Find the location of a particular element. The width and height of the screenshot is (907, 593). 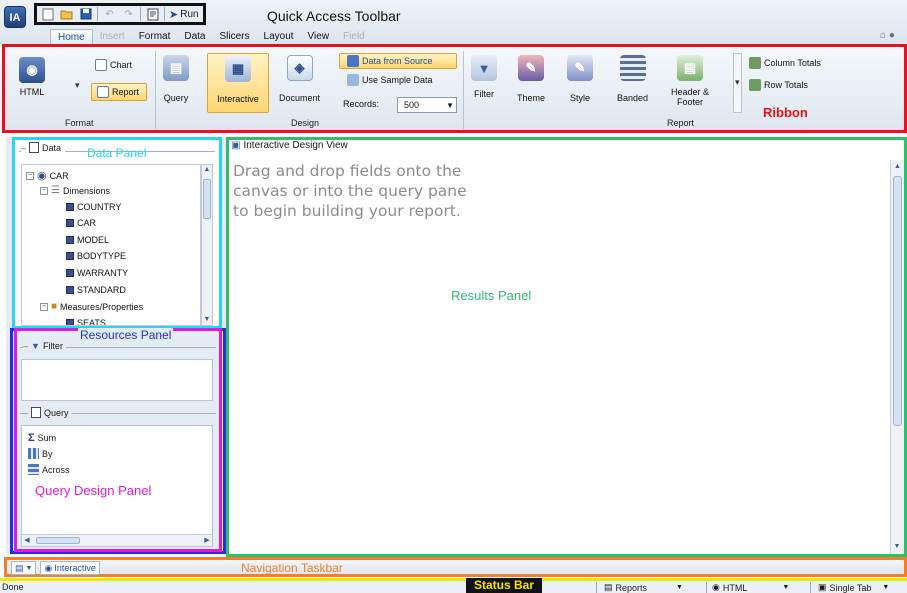

drop-hint-line: Drag and drop fields onto the is located at coordinates (347, 171).